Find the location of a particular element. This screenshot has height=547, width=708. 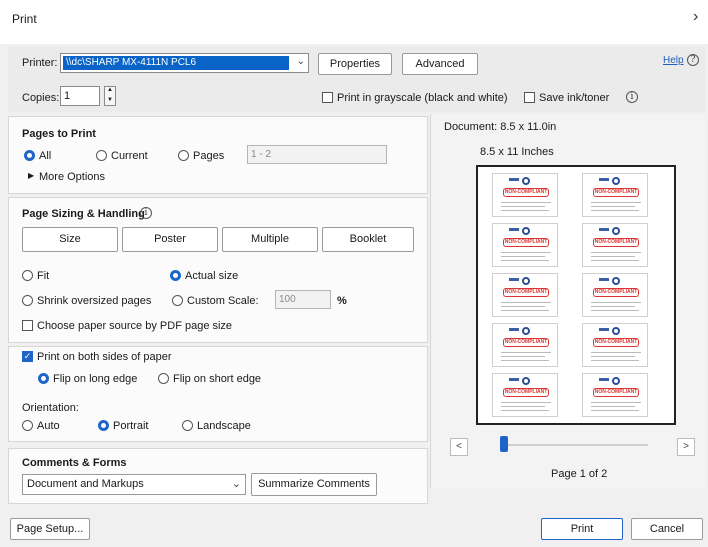

cancel-button: Cancel is located at coordinates (667, 529).